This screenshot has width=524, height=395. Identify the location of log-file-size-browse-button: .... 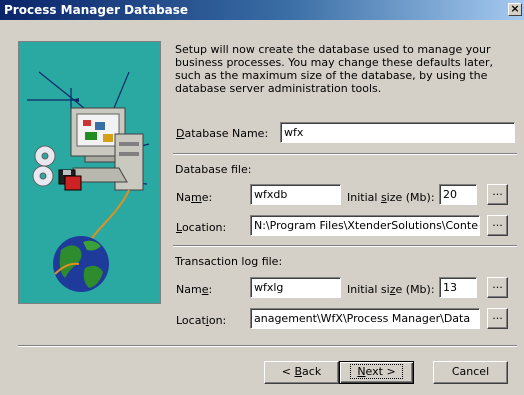
(497, 287).